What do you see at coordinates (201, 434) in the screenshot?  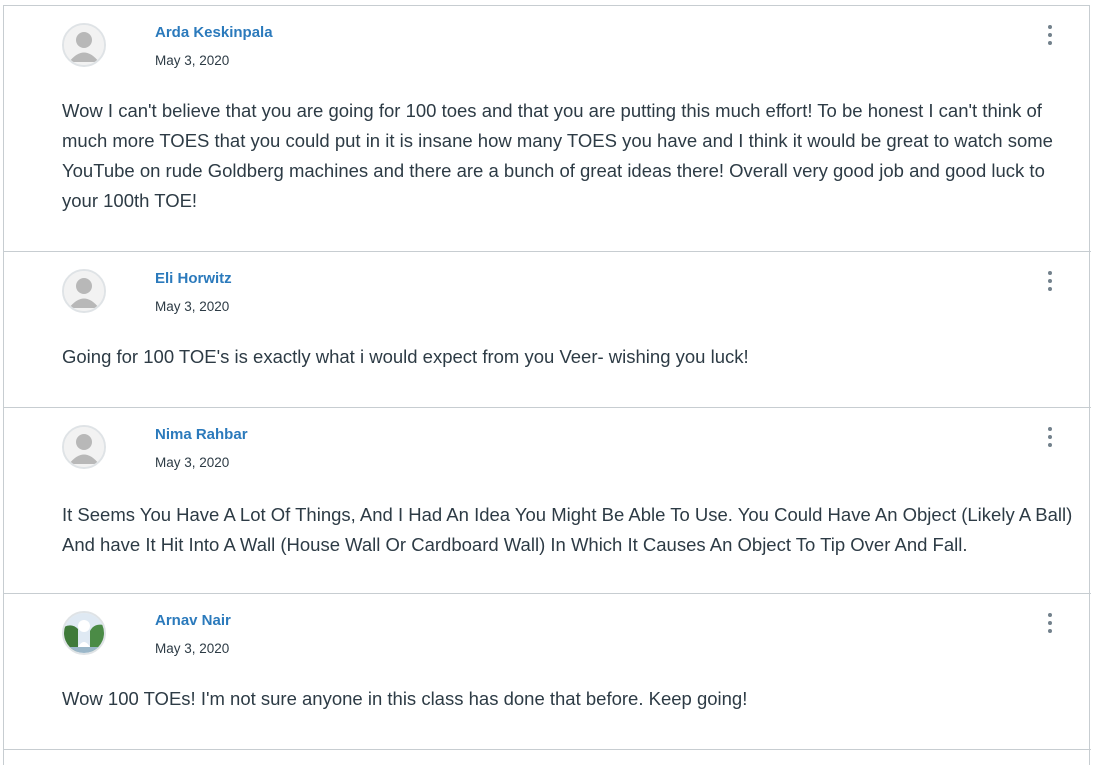 I see `author-name: Nima Rahbar` at bounding box center [201, 434].